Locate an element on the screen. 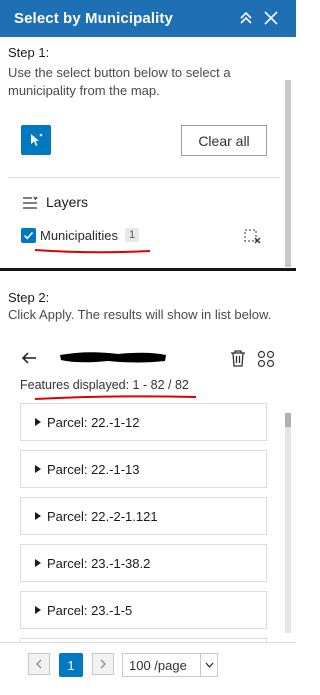 This screenshot has width=320, height=695. list-item: Parcel: 22.-1-13 is located at coordinates (143, 469).